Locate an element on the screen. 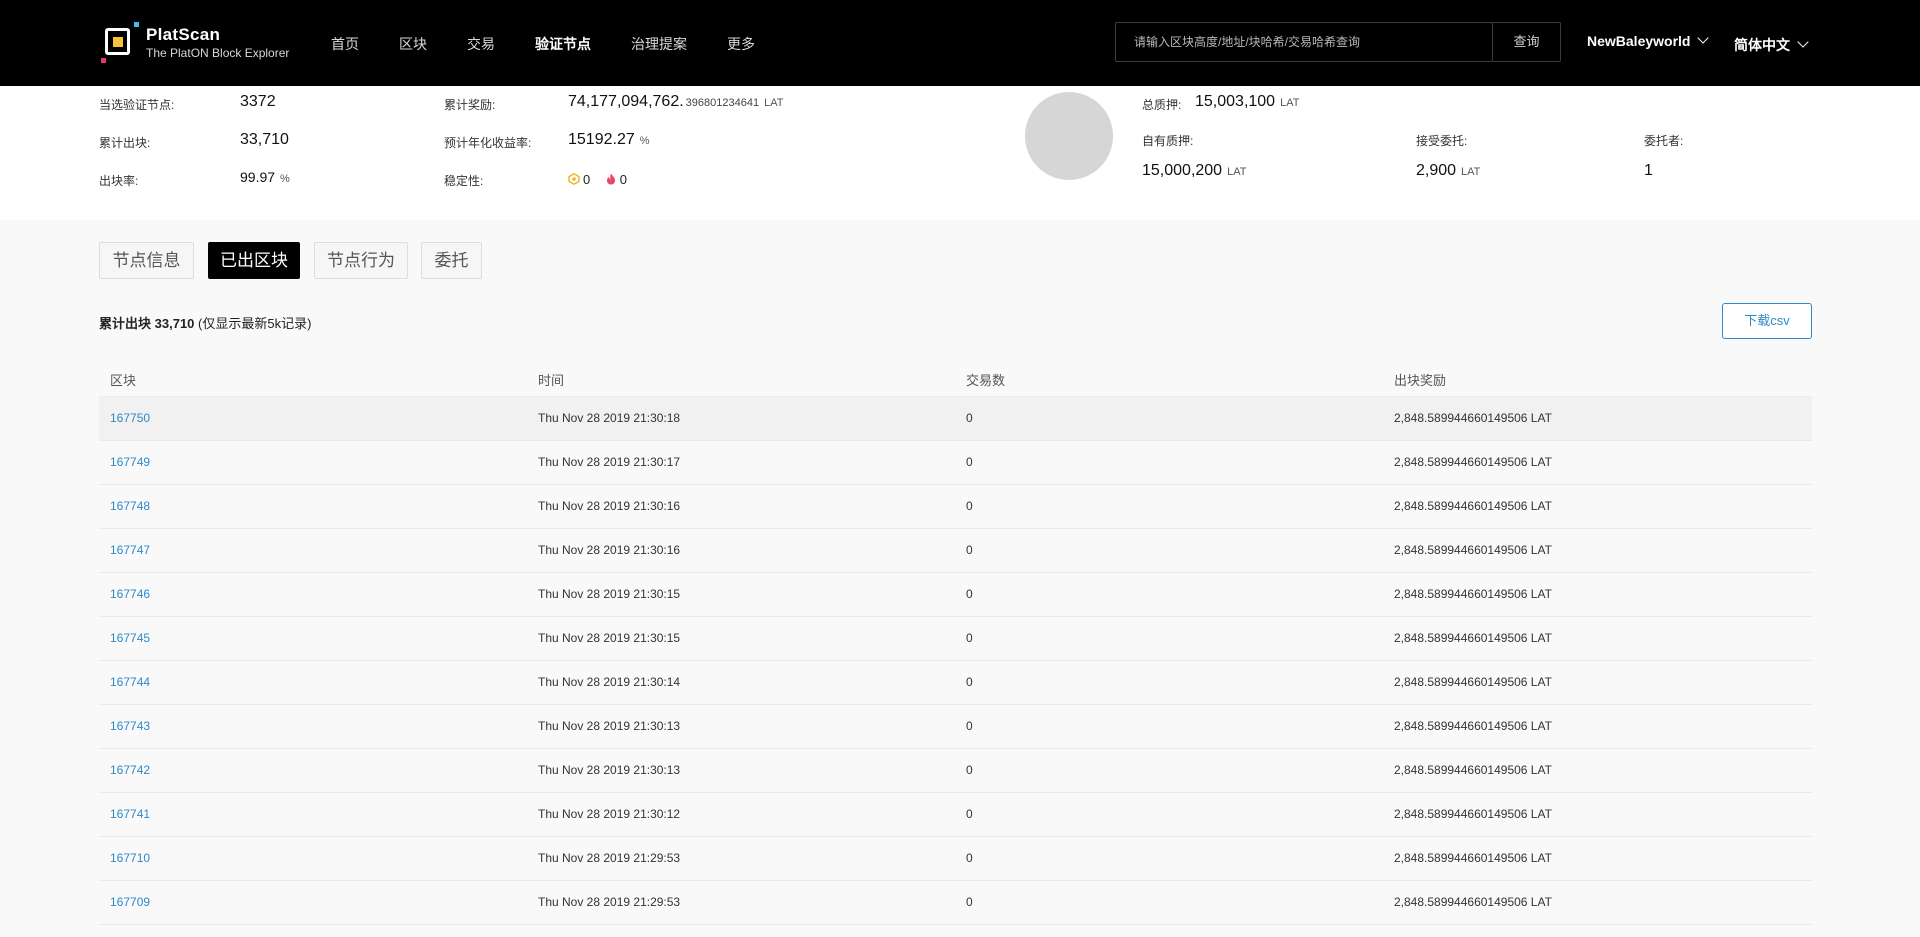 The width and height of the screenshot is (1920, 937). block-number-link: 167742 is located at coordinates (130, 770).